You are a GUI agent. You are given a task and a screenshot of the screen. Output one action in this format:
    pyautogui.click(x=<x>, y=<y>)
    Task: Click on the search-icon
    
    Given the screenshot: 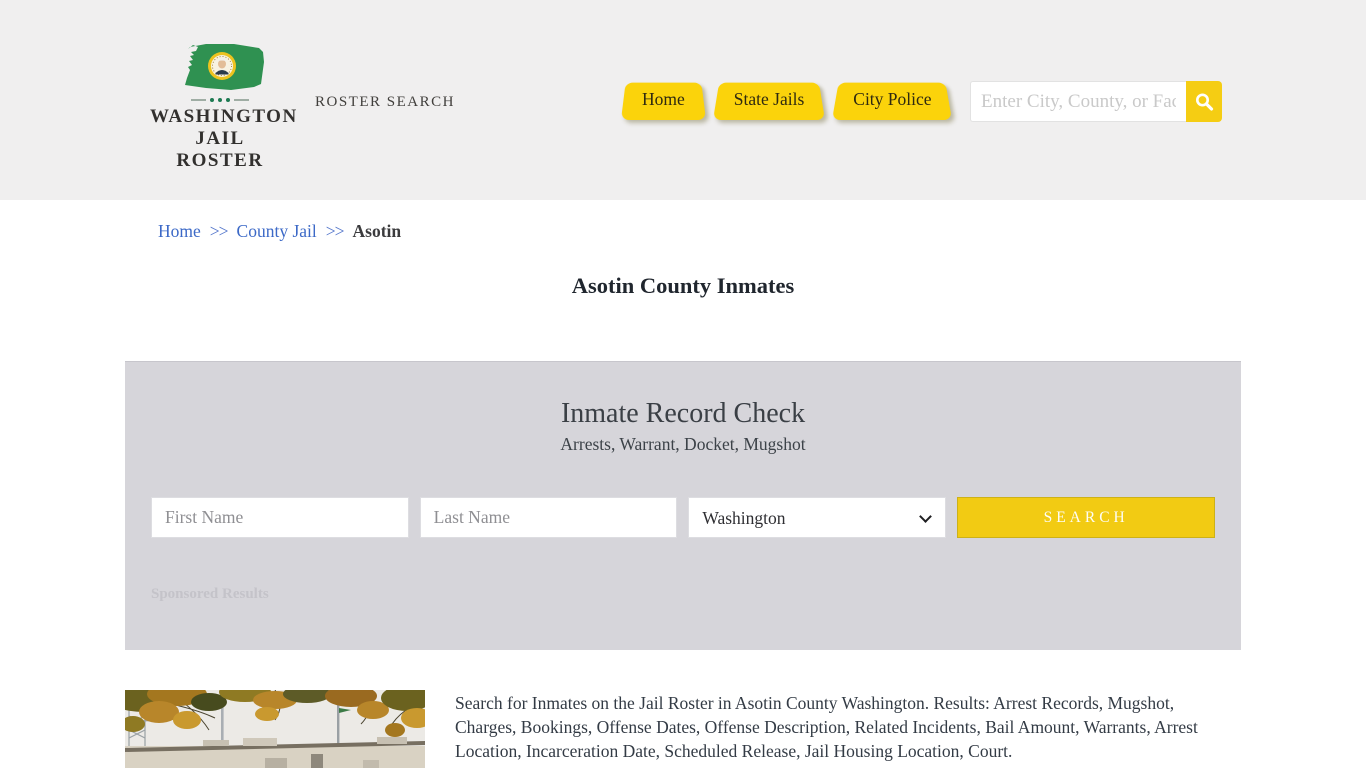 What is the action you would take?
    pyautogui.click(x=1205, y=102)
    